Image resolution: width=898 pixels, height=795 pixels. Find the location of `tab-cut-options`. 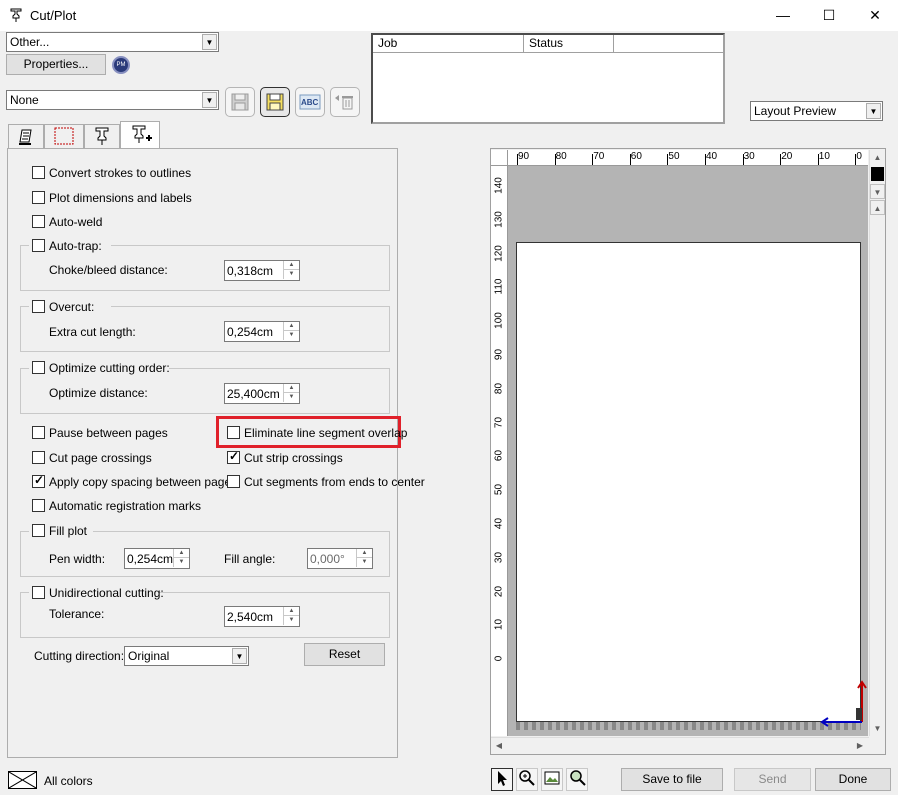

tab-cut-options is located at coordinates (140, 135).